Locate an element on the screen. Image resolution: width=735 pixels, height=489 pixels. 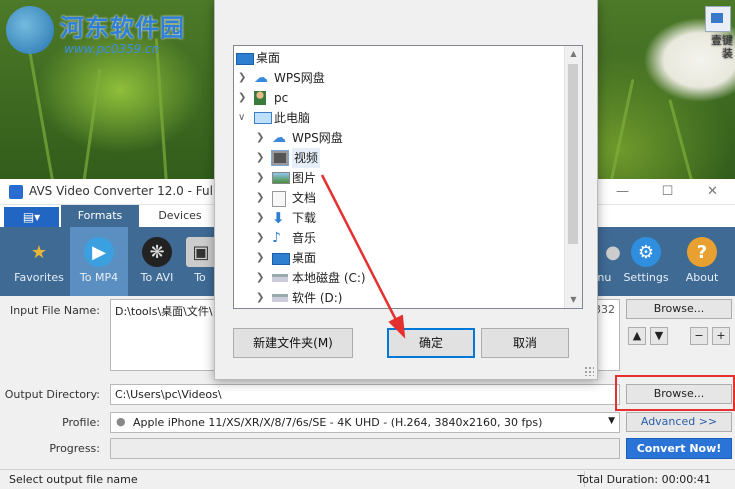
highlight-box is located at coordinates (675, 393).